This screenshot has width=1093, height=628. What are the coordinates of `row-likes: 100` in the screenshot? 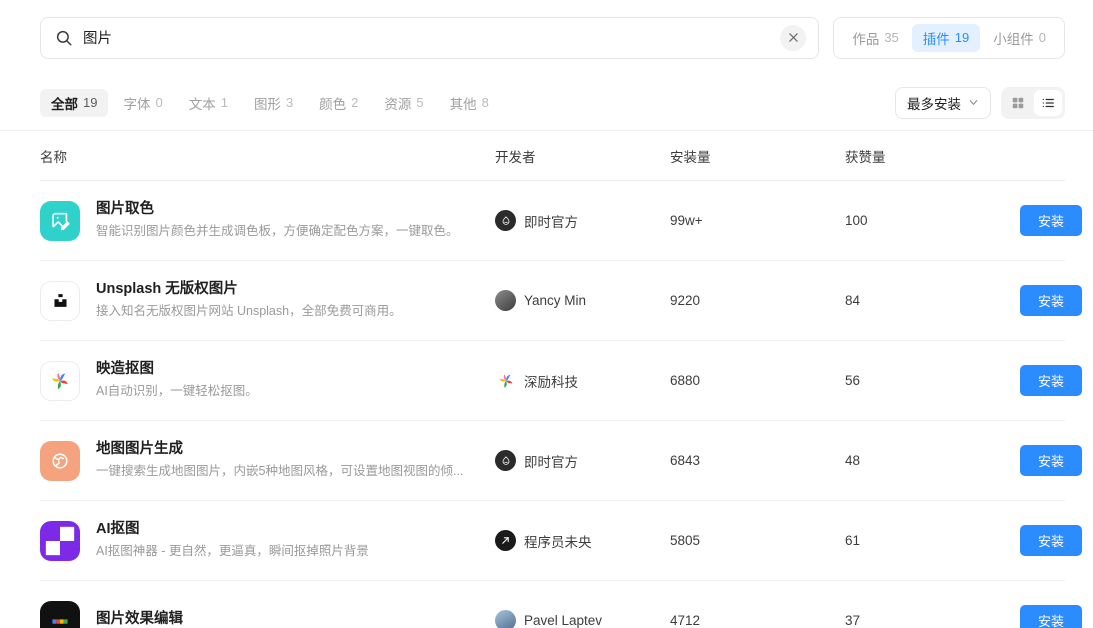 It's located at (856, 220).